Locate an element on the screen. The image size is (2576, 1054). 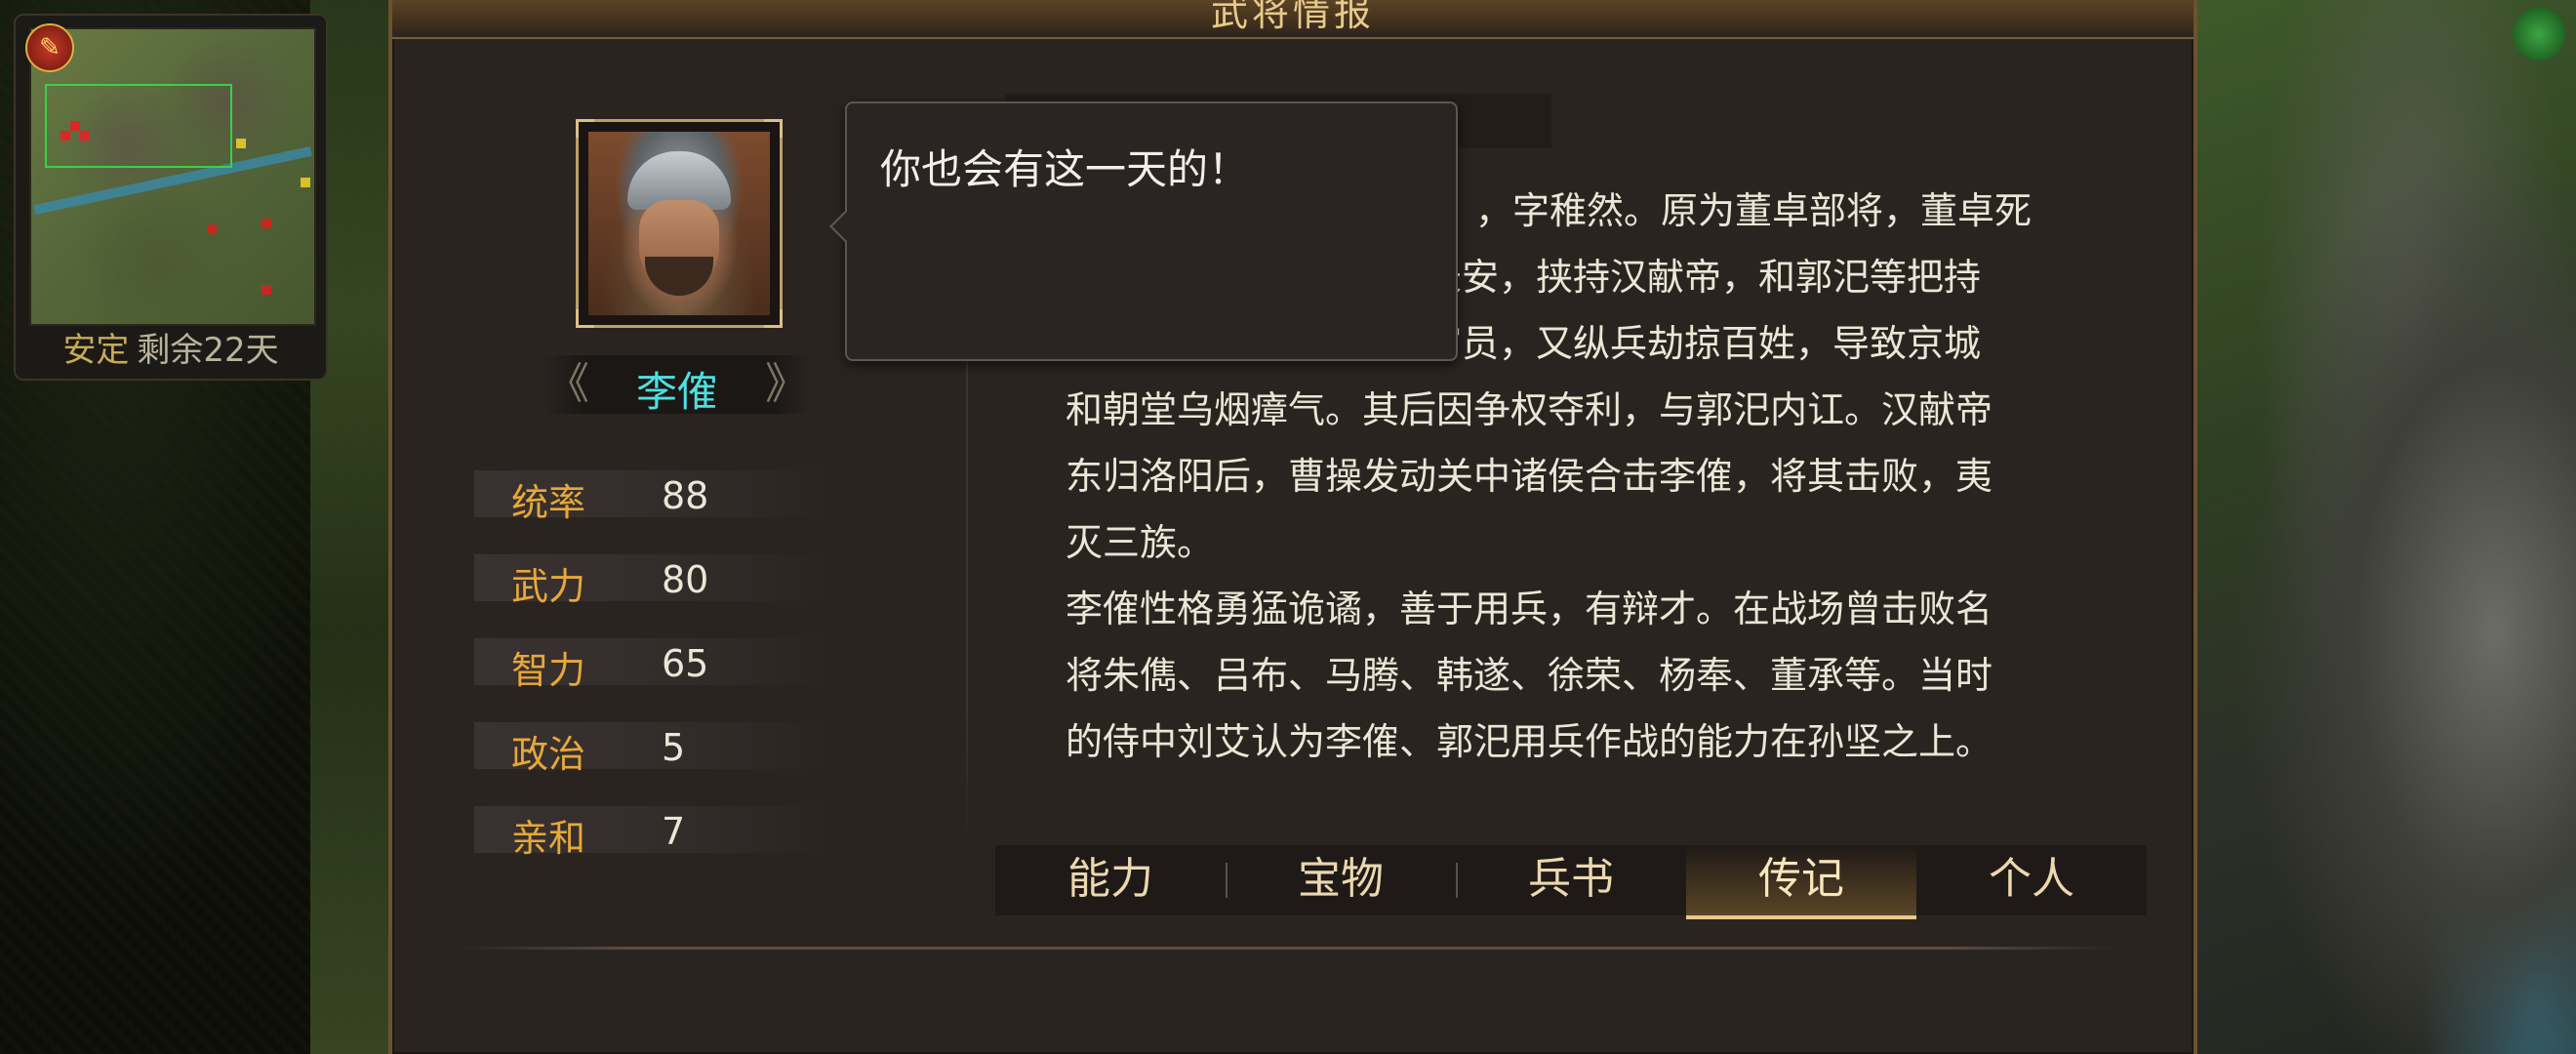
bio-line: 将朱儁、吕布、马腾、韩遂、徐荣、杨奉、董承等。当时 is located at coordinates (1529, 675).